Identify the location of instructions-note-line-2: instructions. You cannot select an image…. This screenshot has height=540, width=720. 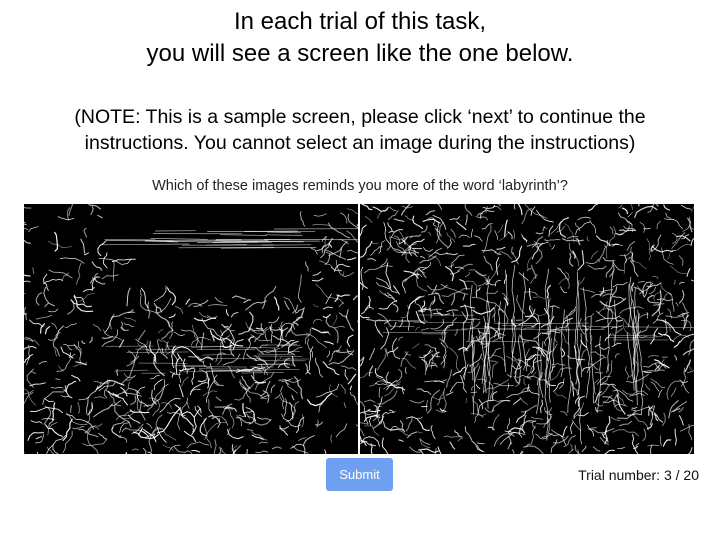
(360, 143).